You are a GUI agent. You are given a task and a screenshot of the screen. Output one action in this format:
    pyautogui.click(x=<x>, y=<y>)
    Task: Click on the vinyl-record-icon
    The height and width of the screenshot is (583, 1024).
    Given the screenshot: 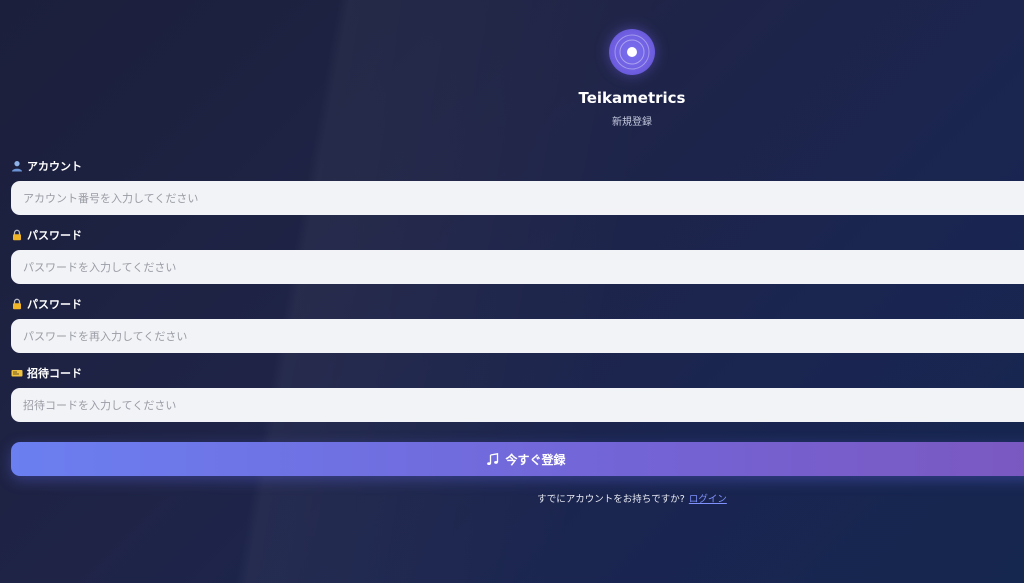 What is the action you would take?
    pyautogui.click(x=632, y=52)
    